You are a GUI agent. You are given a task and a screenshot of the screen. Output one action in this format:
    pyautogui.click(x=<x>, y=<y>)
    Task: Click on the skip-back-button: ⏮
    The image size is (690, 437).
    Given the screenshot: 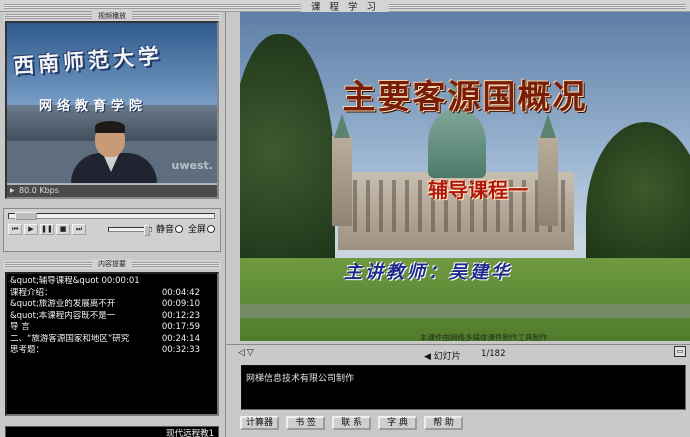 What is the action you would take?
    pyautogui.click(x=15, y=229)
    